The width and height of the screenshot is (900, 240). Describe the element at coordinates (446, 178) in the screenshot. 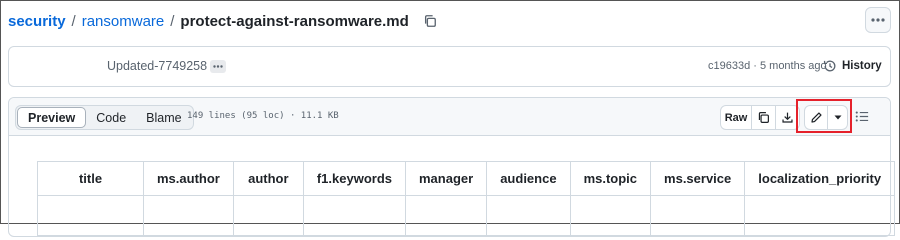

I see `column-header: manager` at that location.